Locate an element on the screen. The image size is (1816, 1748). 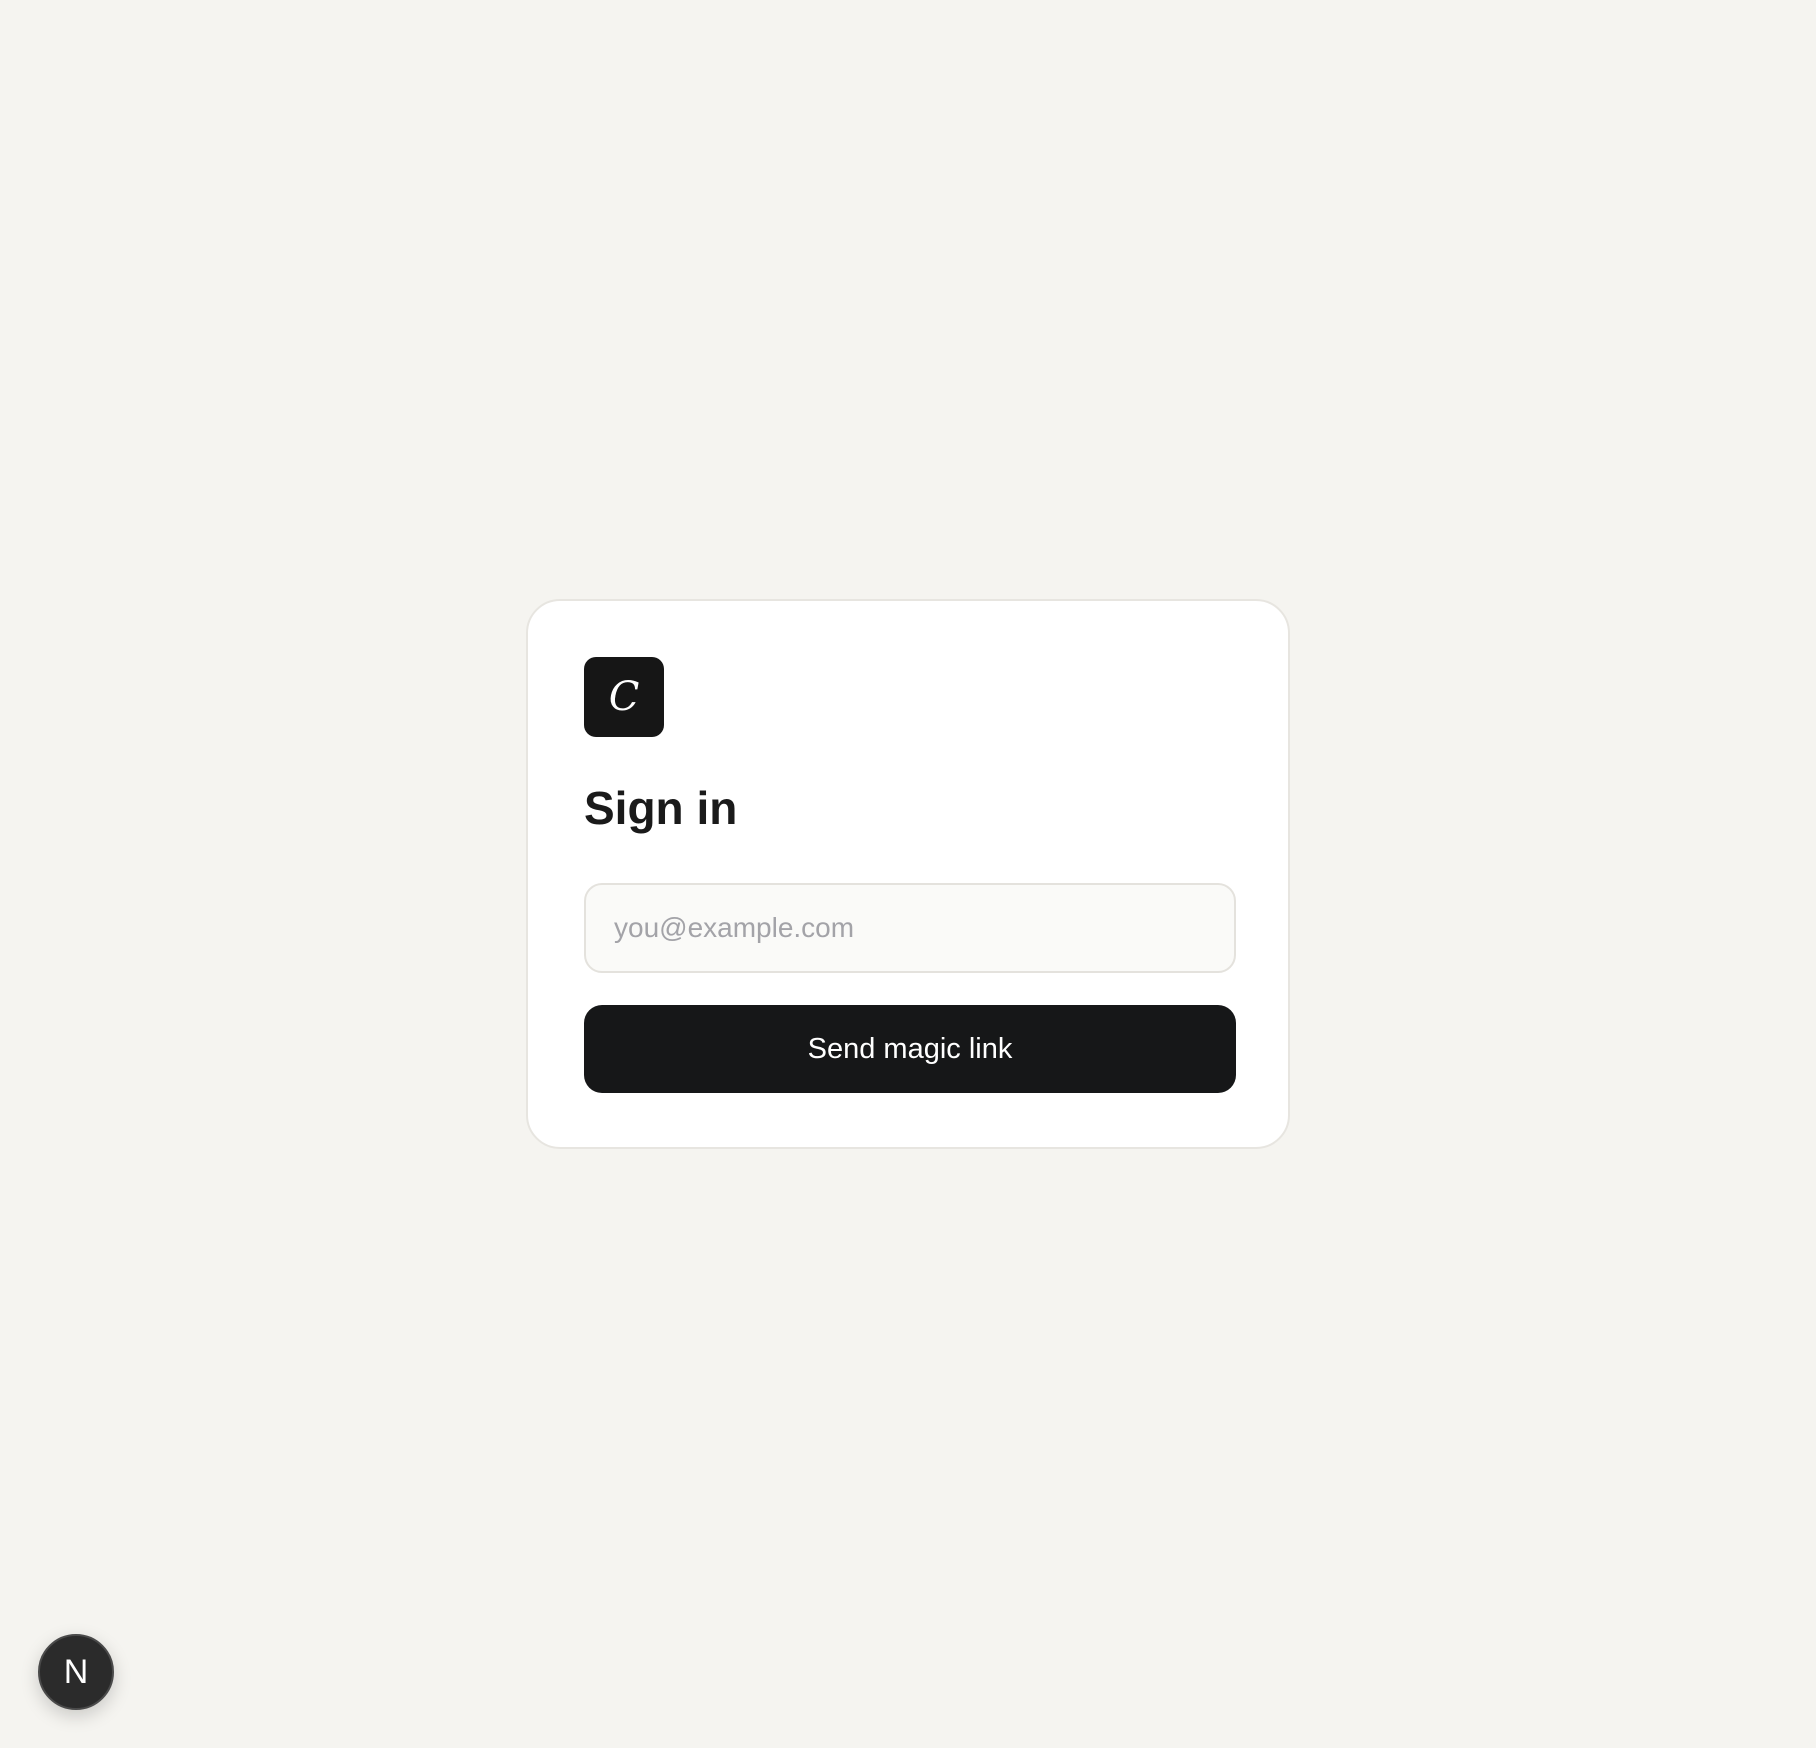
logo-letter: C is located at coordinates (624, 697).